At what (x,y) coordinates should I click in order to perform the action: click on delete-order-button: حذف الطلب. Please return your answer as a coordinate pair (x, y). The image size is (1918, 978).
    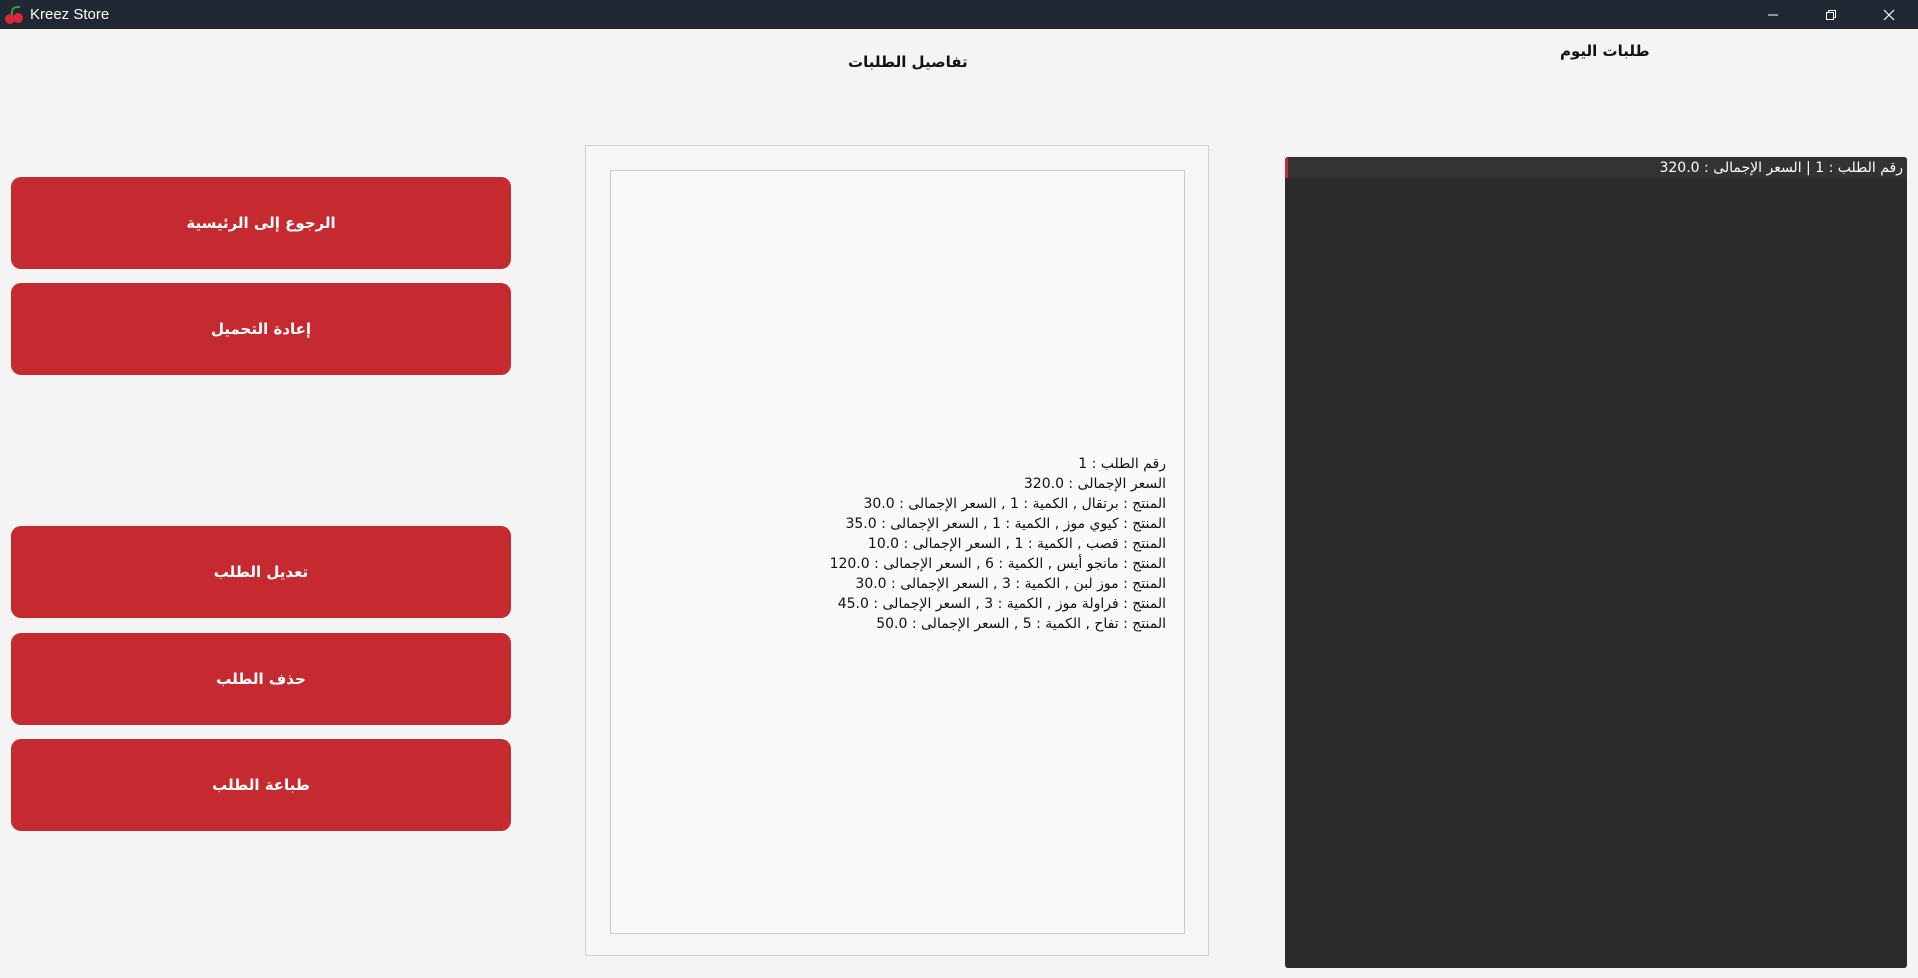
    Looking at the image, I should click on (261, 679).